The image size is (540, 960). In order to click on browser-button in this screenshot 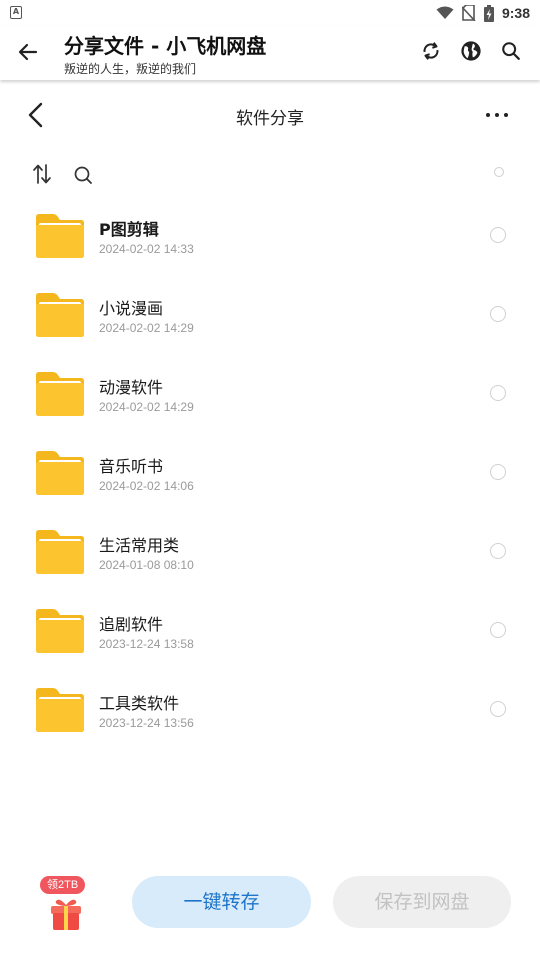, I will do `click(471, 51)`.